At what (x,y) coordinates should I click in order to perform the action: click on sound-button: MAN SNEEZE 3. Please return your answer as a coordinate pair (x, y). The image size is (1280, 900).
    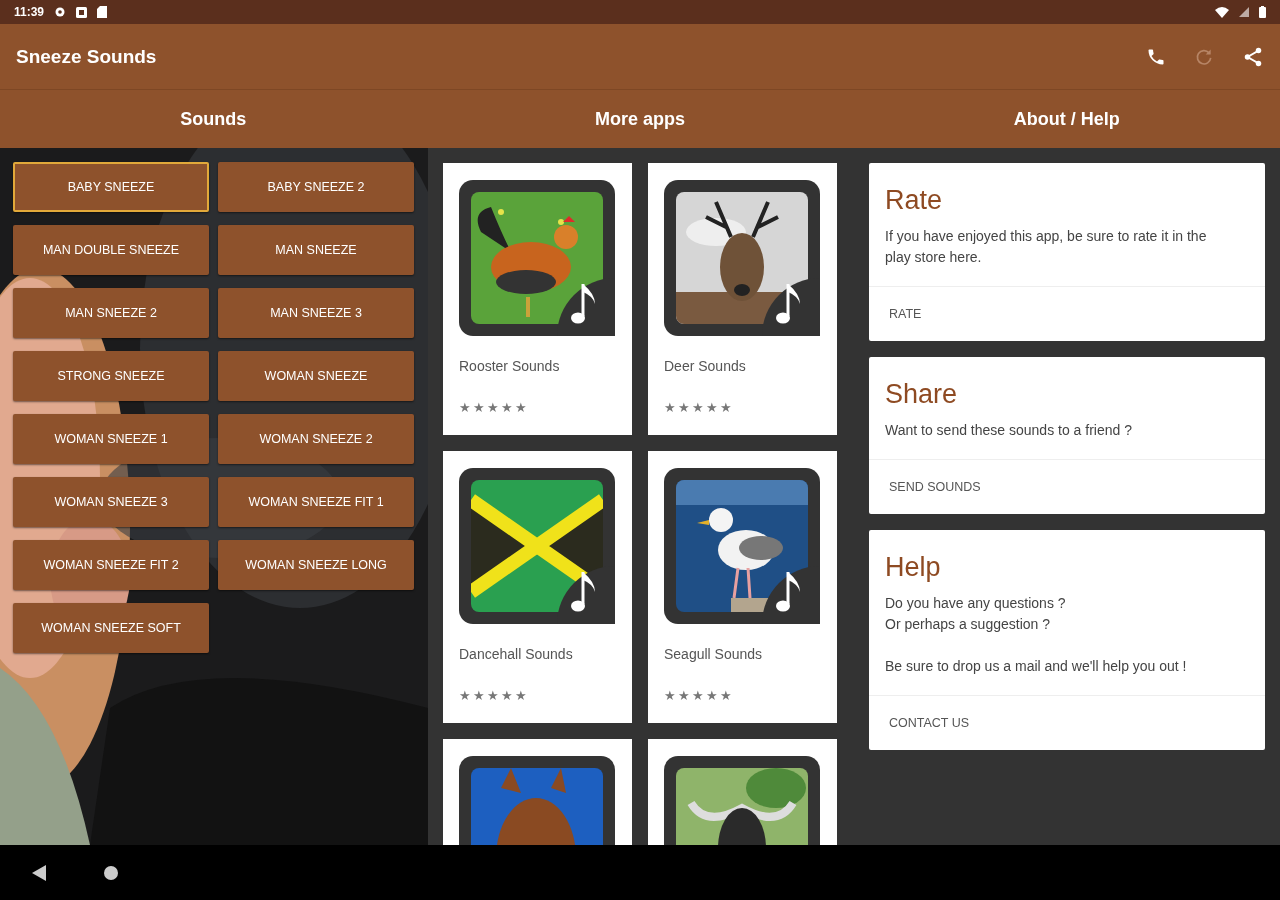
    Looking at the image, I should click on (316, 313).